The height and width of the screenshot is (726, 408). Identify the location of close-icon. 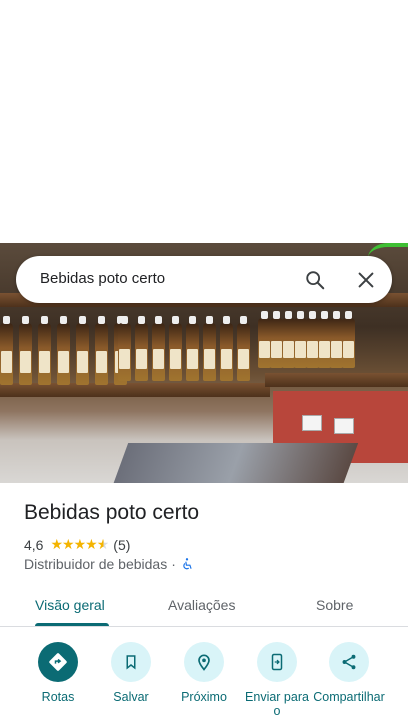
(366, 280).